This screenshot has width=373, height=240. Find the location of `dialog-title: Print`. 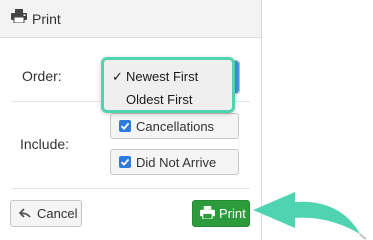

dialog-title: Print is located at coordinates (46, 18).